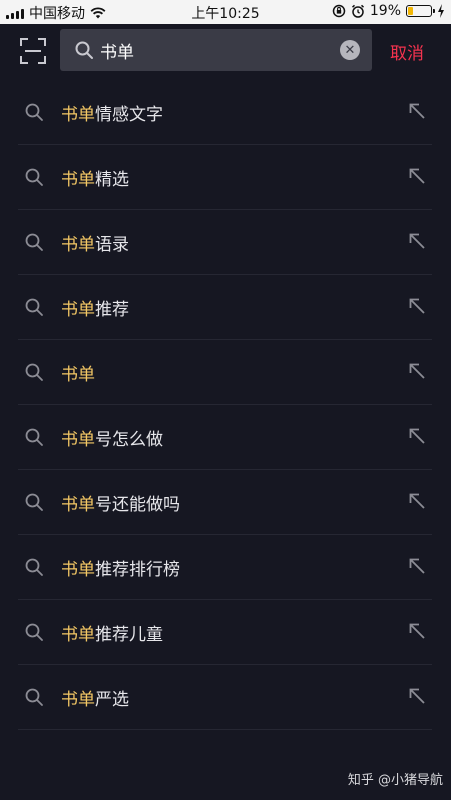  I want to click on orientation-lock-icon, so click(339, 11).